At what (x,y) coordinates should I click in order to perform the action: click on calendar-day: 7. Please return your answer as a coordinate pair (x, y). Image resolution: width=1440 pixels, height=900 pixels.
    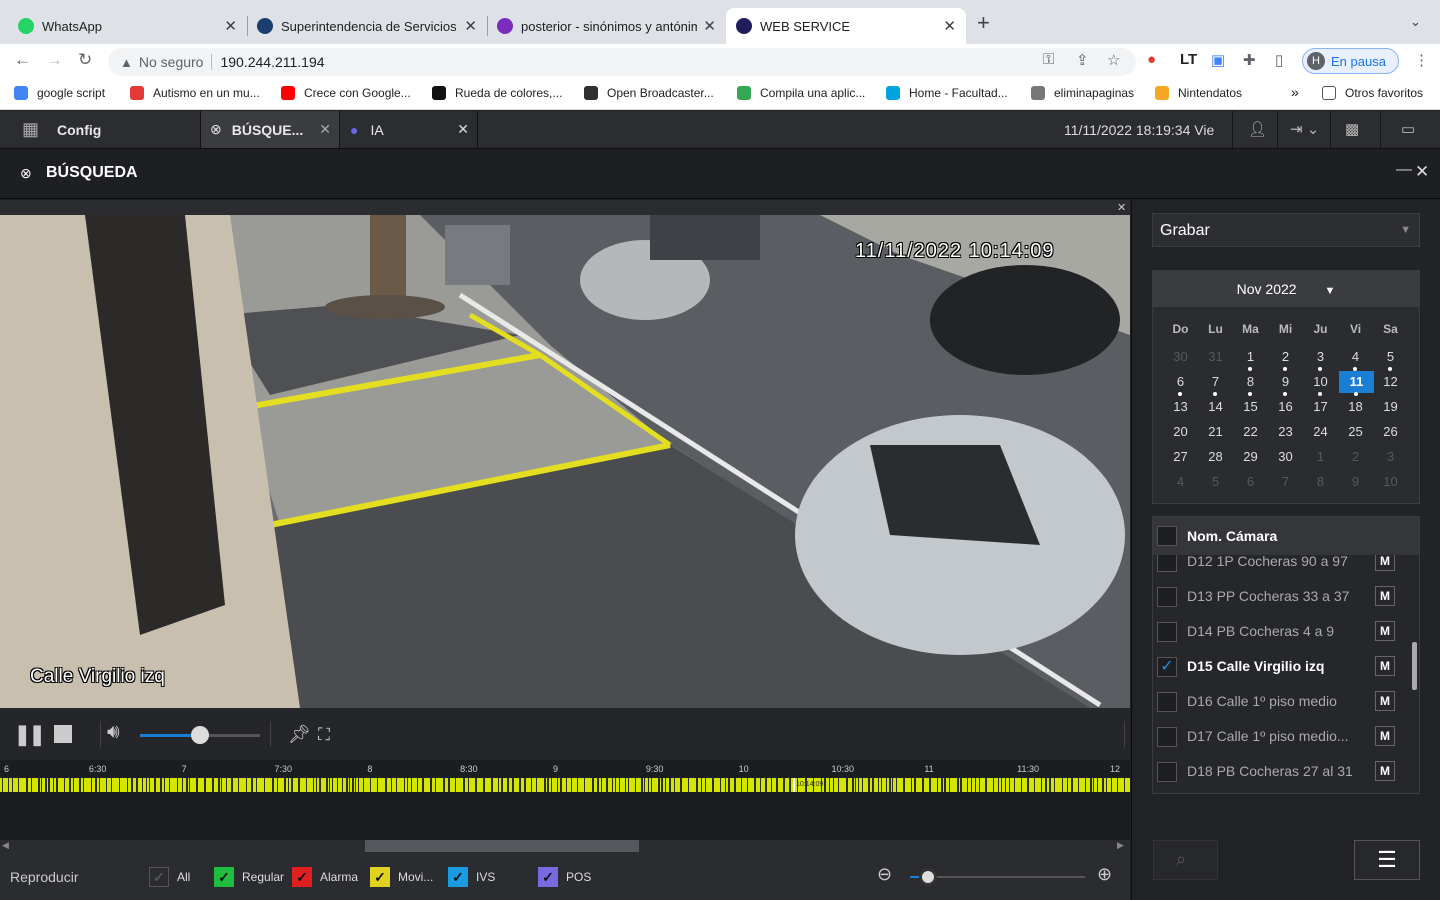
    Looking at the image, I should click on (1215, 383).